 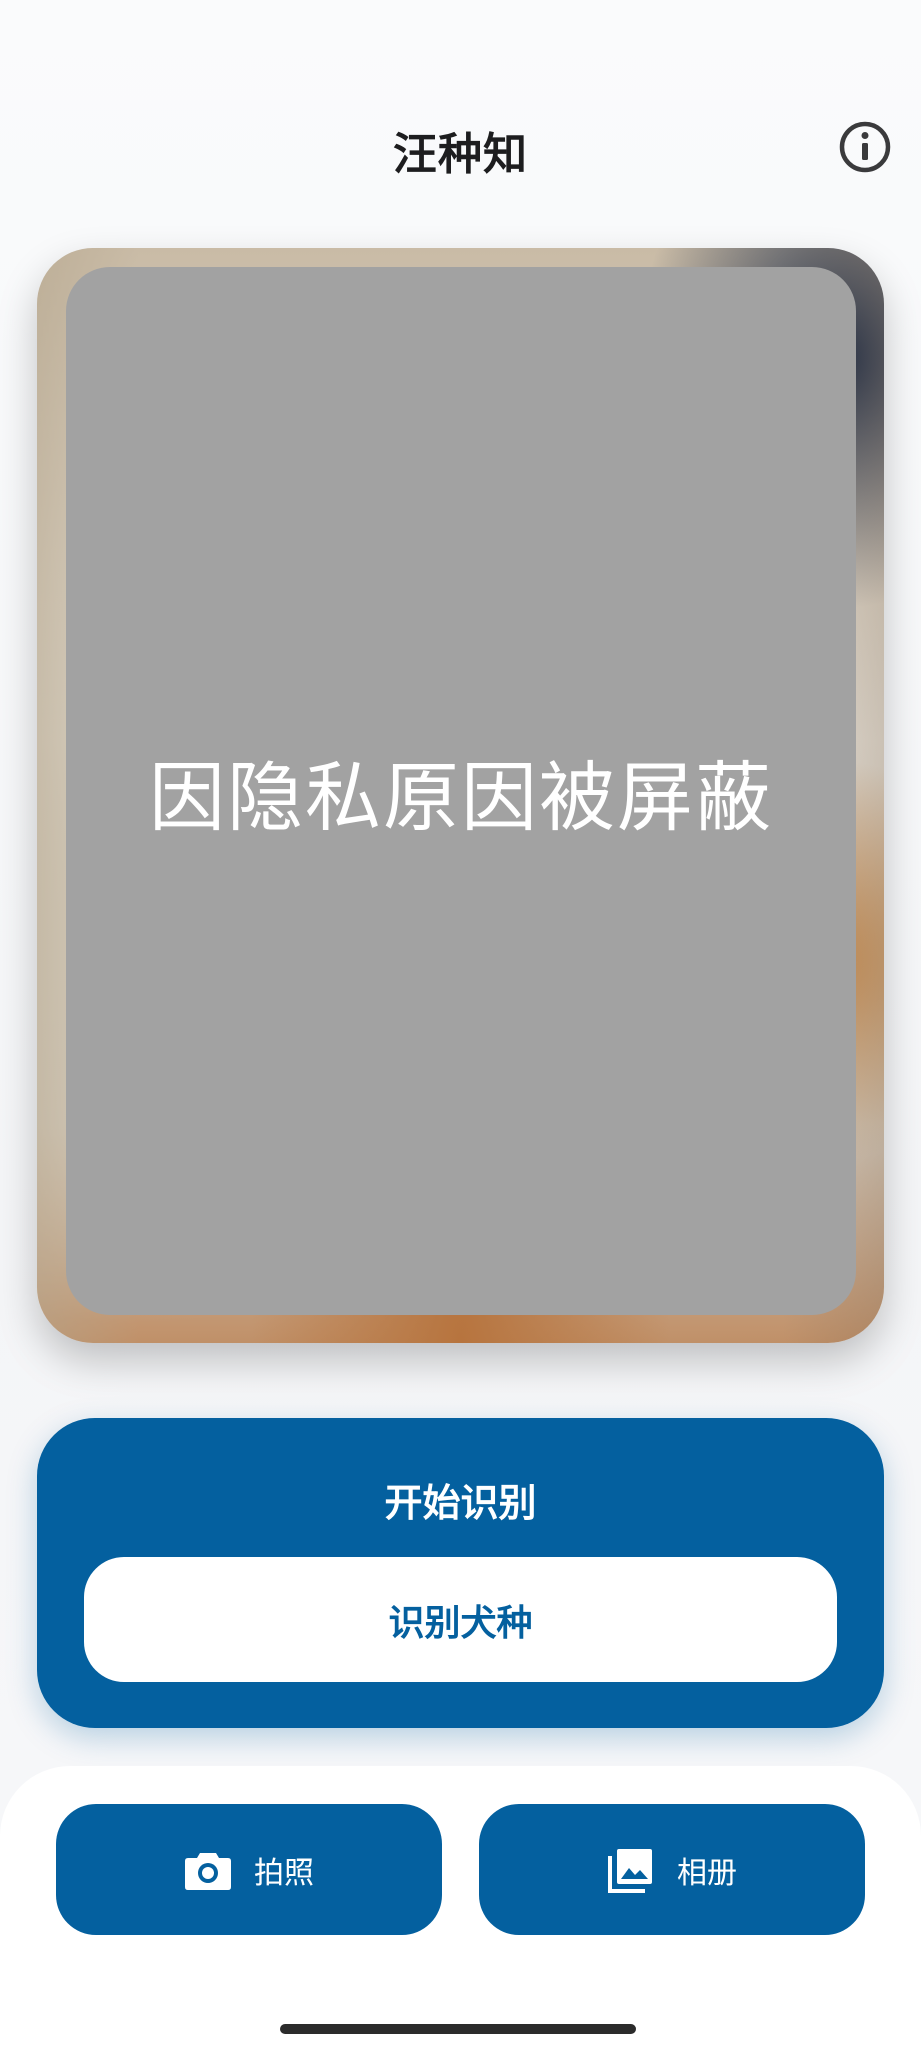 What do you see at coordinates (208, 1870) in the screenshot?
I see `camera-icon` at bounding box center [208, 1870].